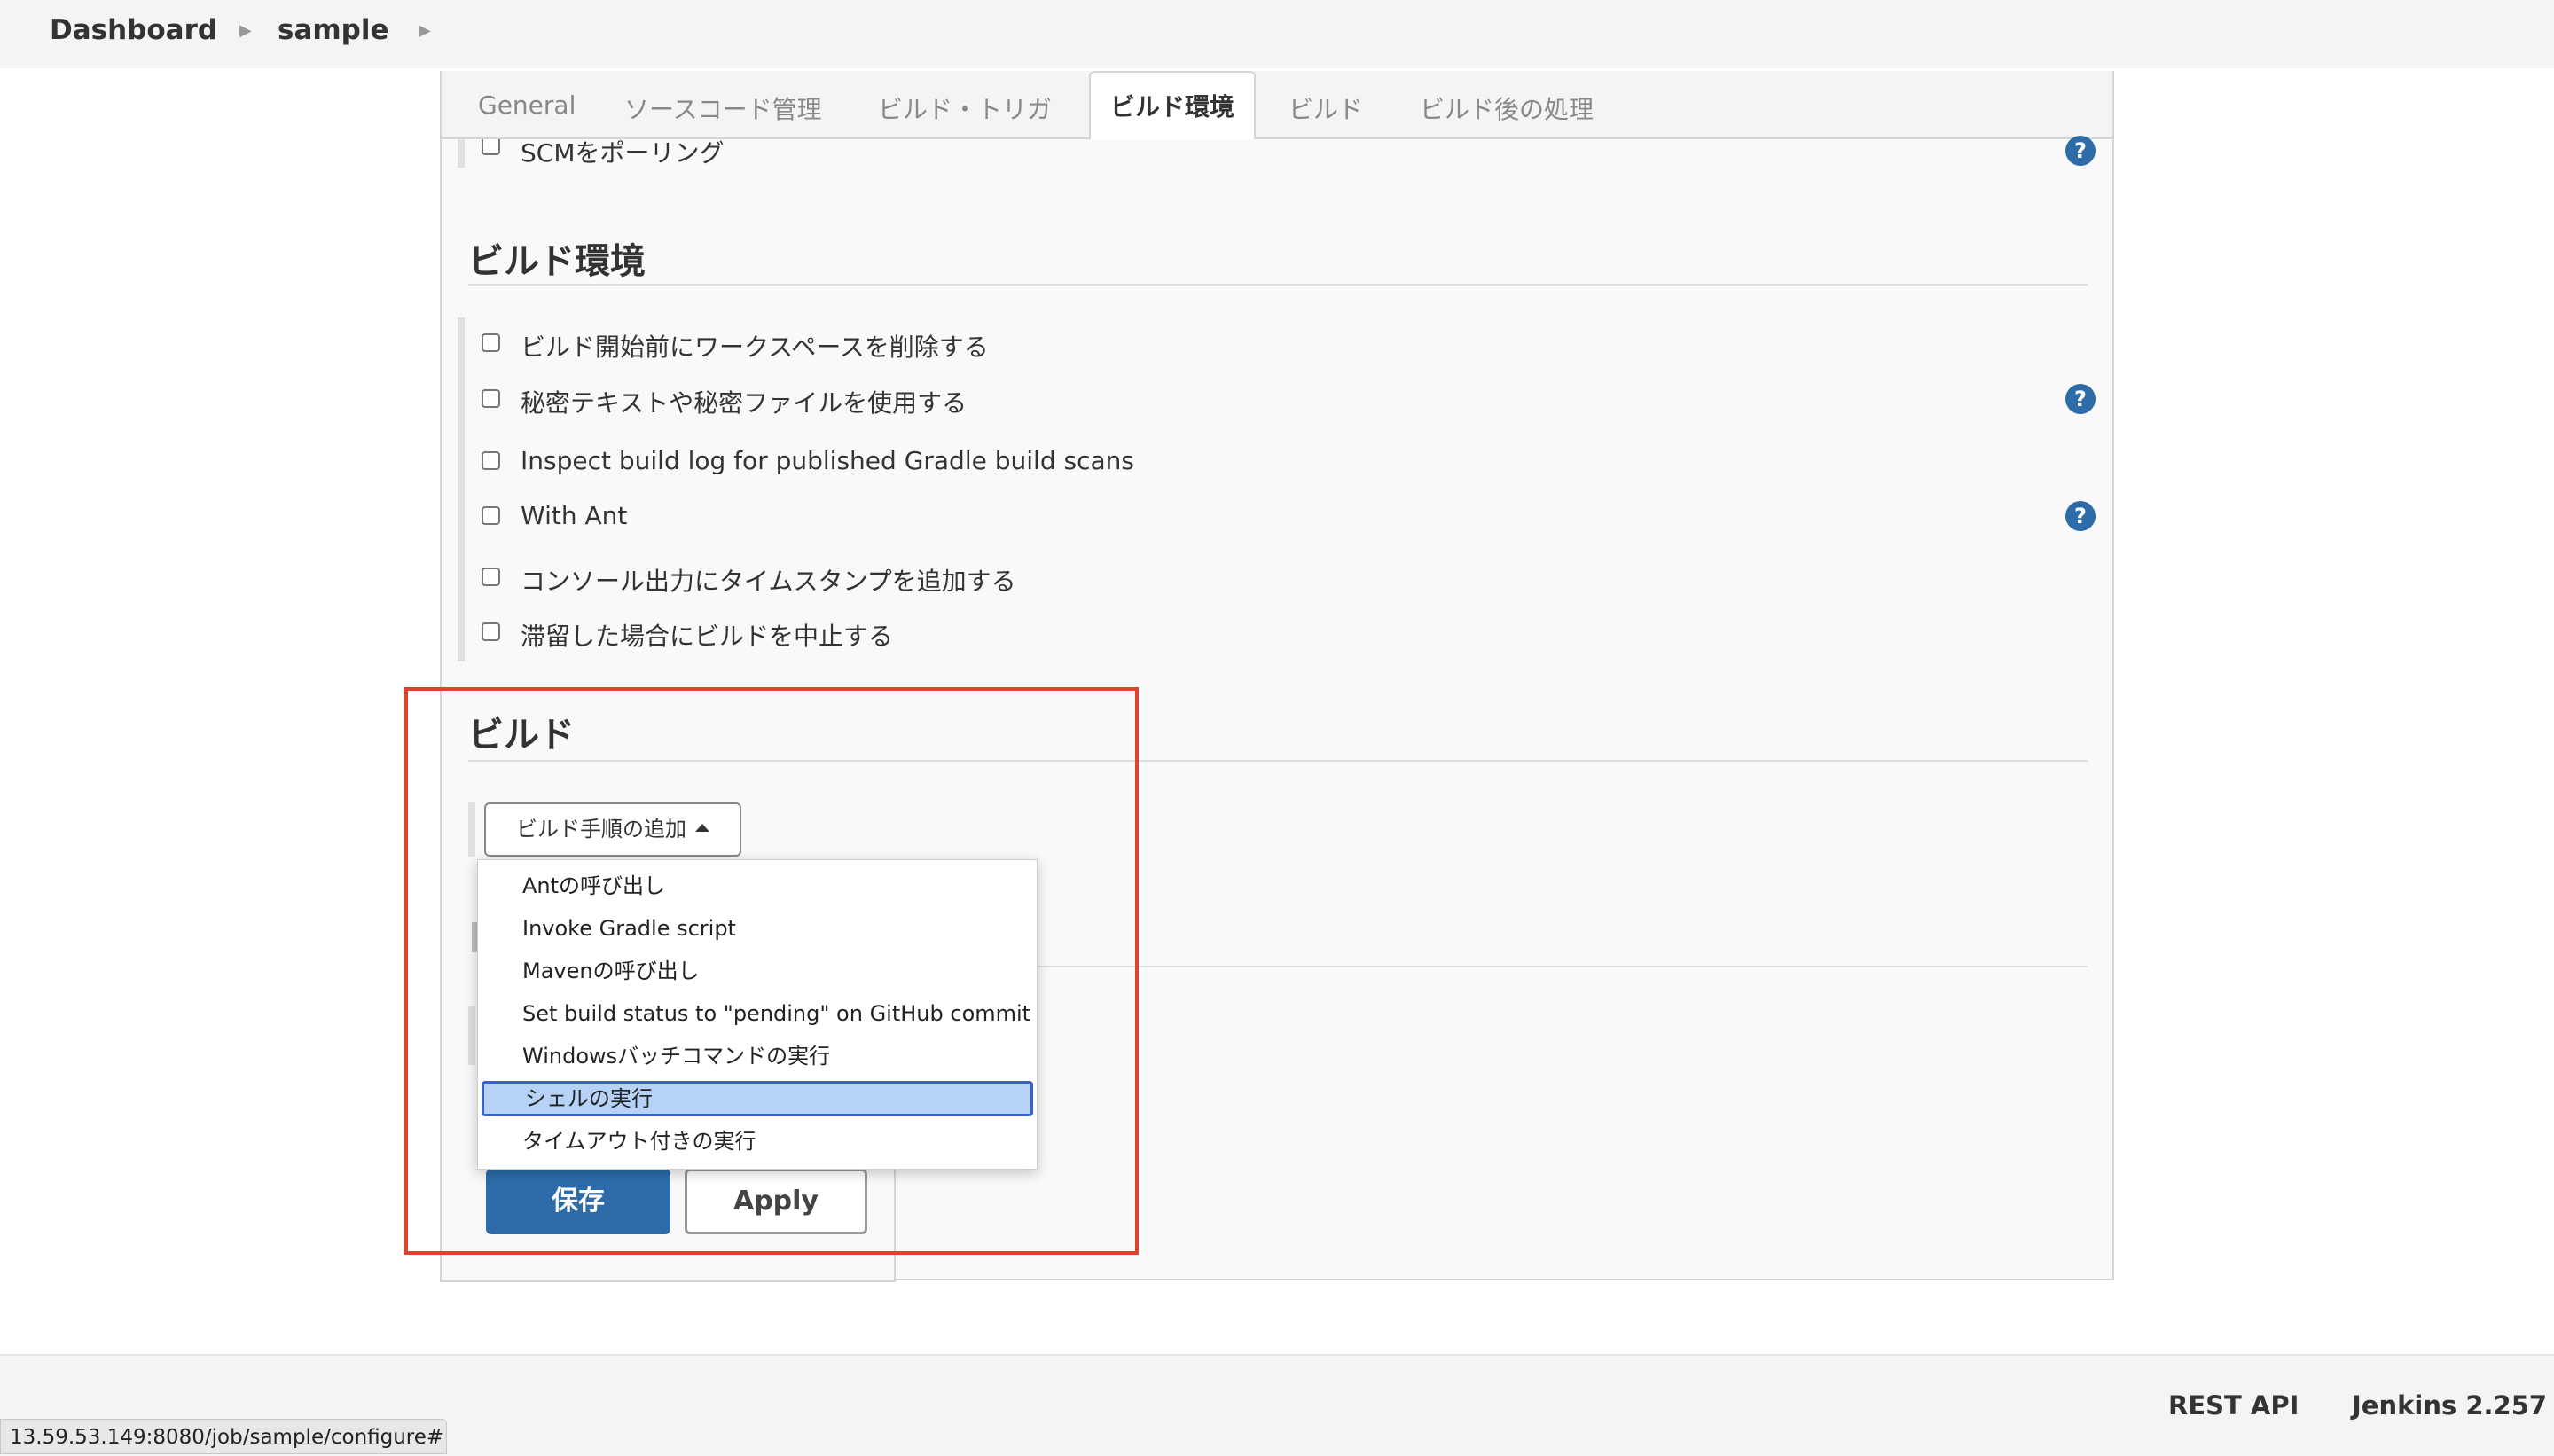  I want to click on tab-post-build: ビルド後の処理, so click(1507, 108).